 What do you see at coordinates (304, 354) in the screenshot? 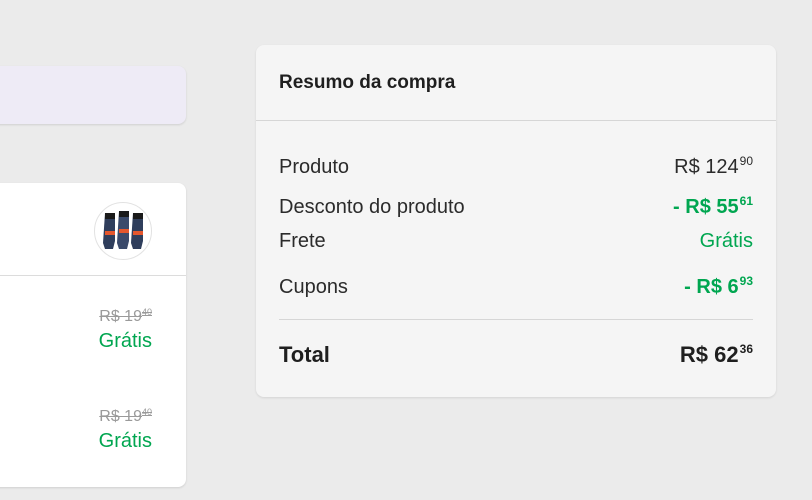
I see `total-label: Total` at bounding box center [304, 354].